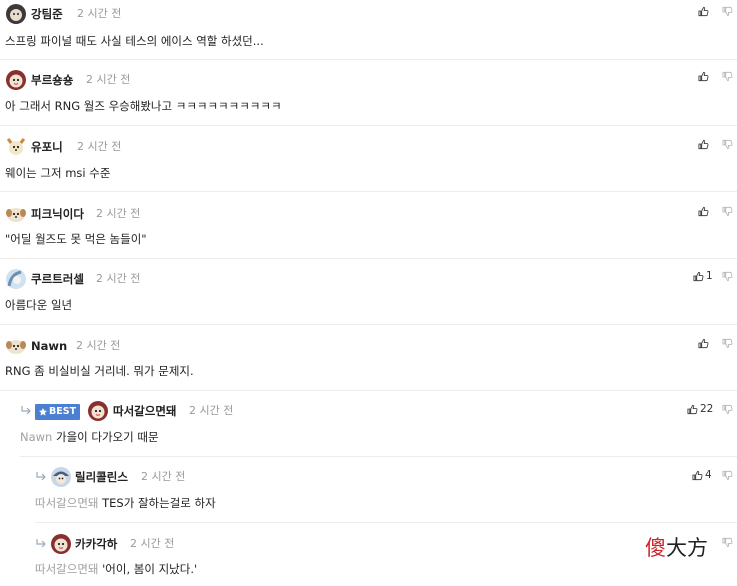 This screenshot has width=737, height=586. I want to click on comment-nickname: 피크닉이다, so click(57, 214).